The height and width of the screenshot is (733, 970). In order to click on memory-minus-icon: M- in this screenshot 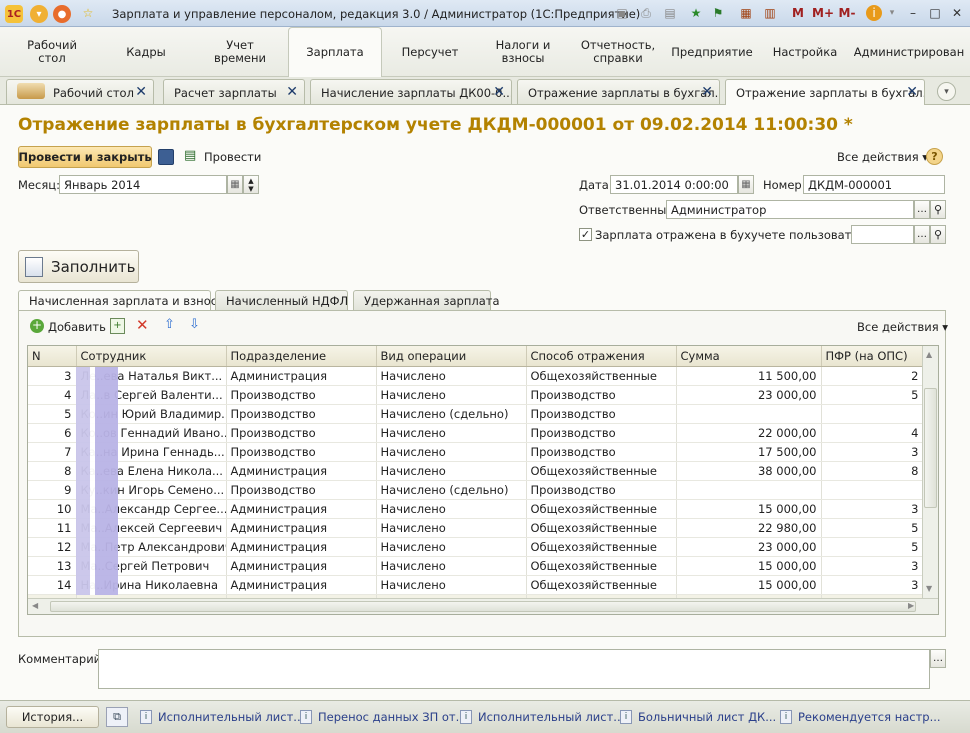, I will do `click(847, 13)`.